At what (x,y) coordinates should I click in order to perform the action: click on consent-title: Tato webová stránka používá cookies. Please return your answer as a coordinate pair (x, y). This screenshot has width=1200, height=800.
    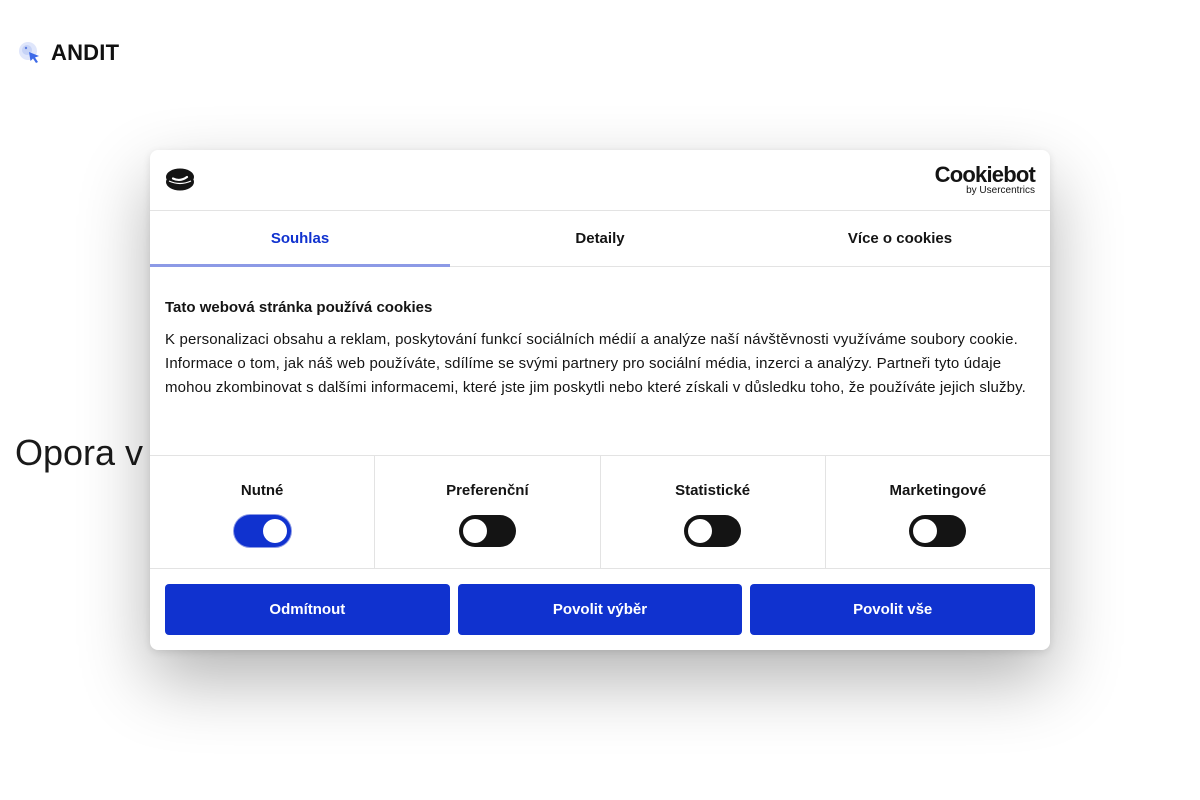
    Looking at the image, I should click on (299, 307).